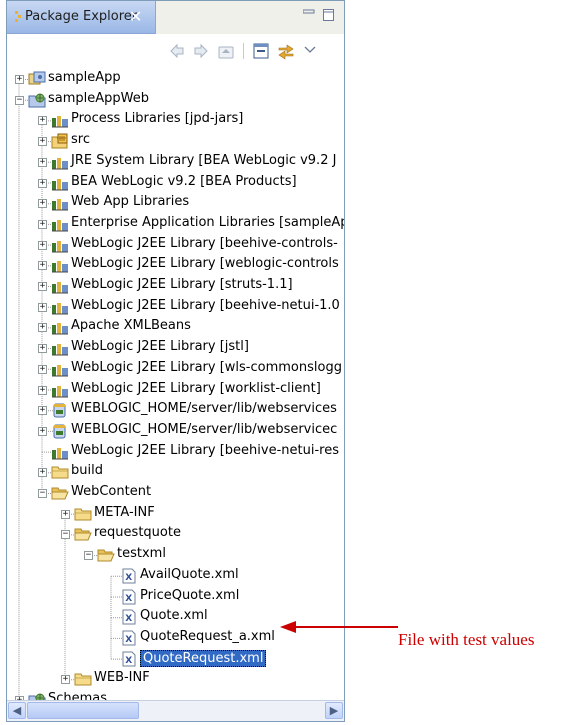 The image size is (570, 725). I want to click on annotation-label: File with test values, so click(466, 639).